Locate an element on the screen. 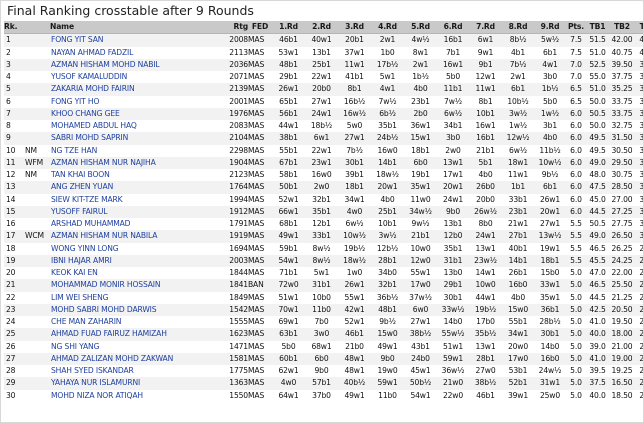 The width and height of the screenshot is (644, 423). cell-round-1: 56b1 is located at coordinates (288, 113).